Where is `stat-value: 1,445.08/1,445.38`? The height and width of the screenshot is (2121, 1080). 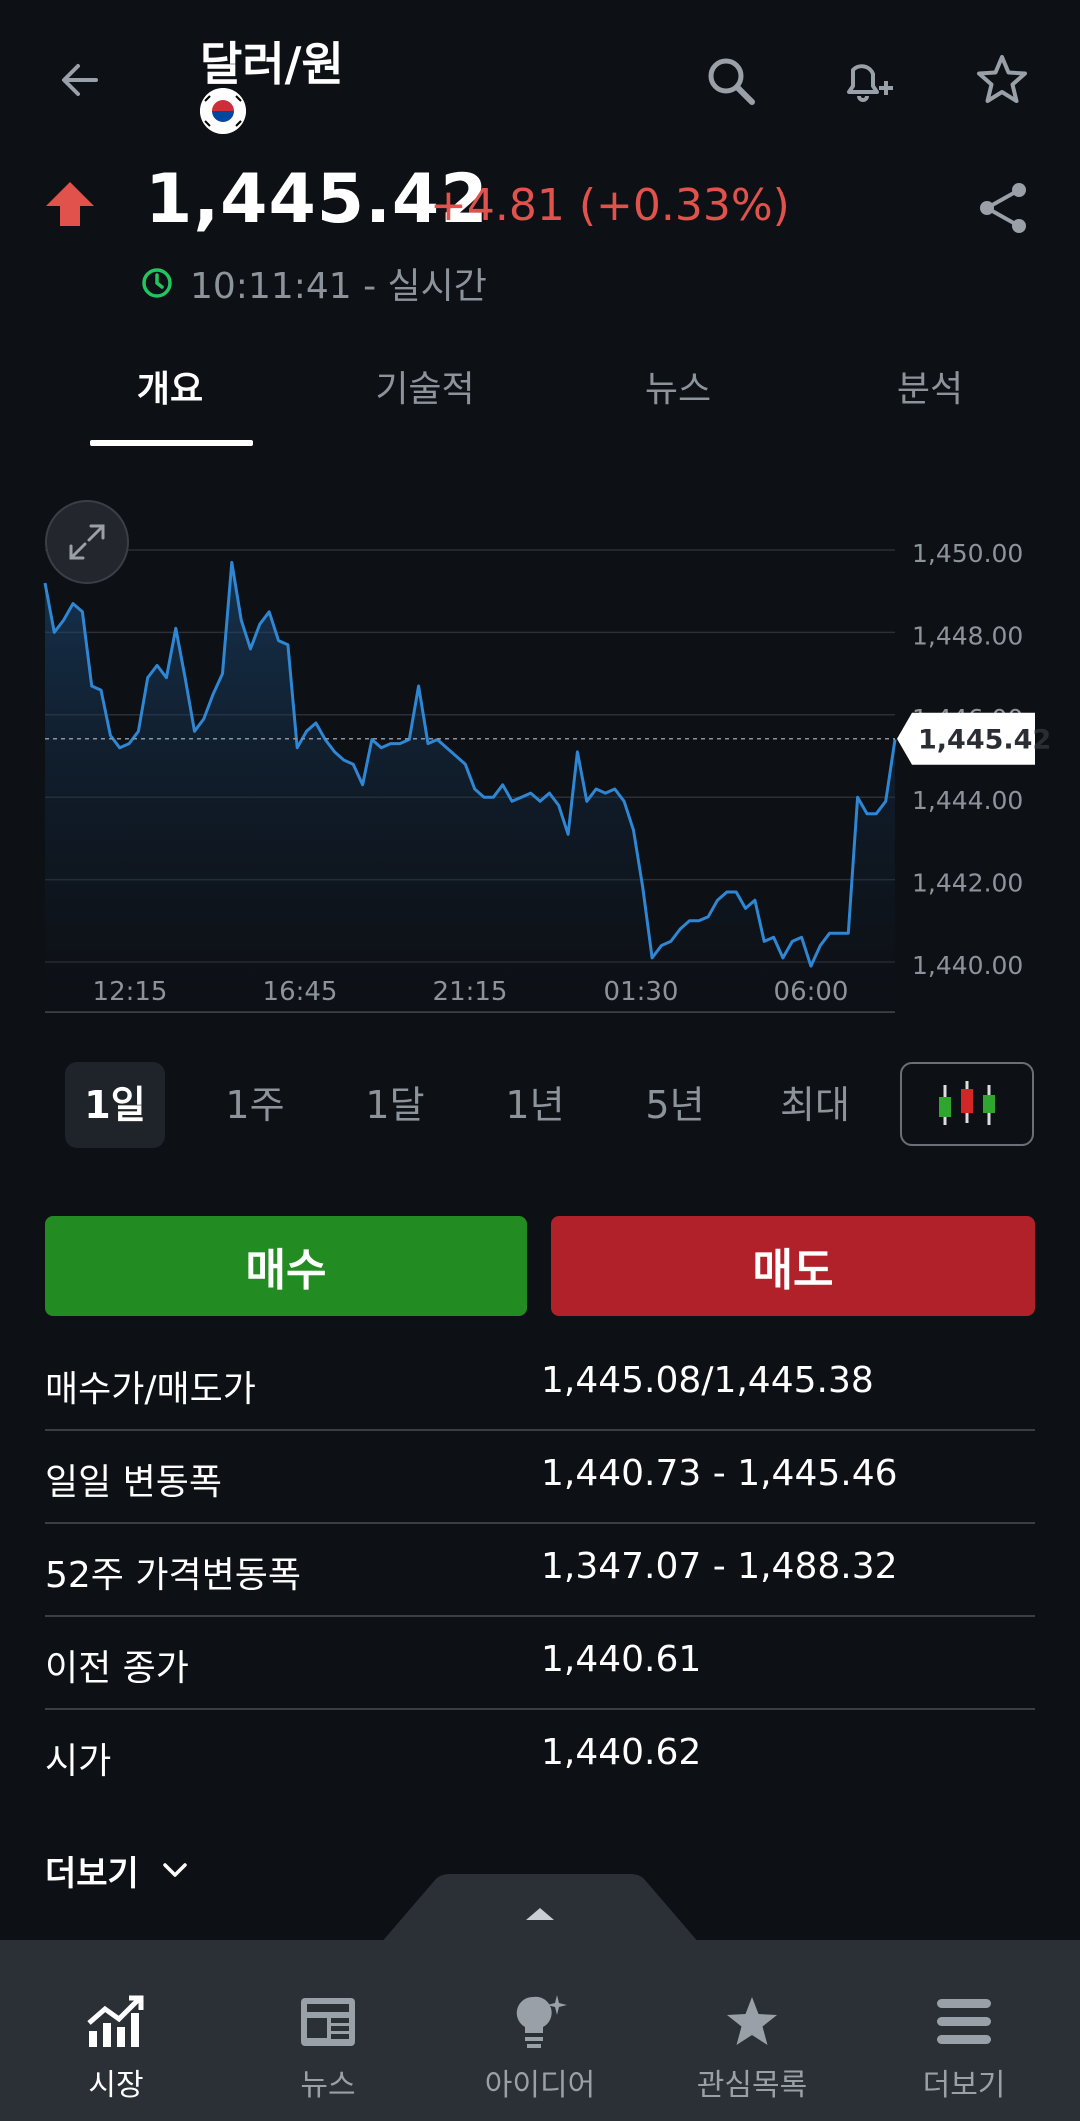
stat-value: 1,445.08/1,445.38 is located at coordinates (707, 1380).